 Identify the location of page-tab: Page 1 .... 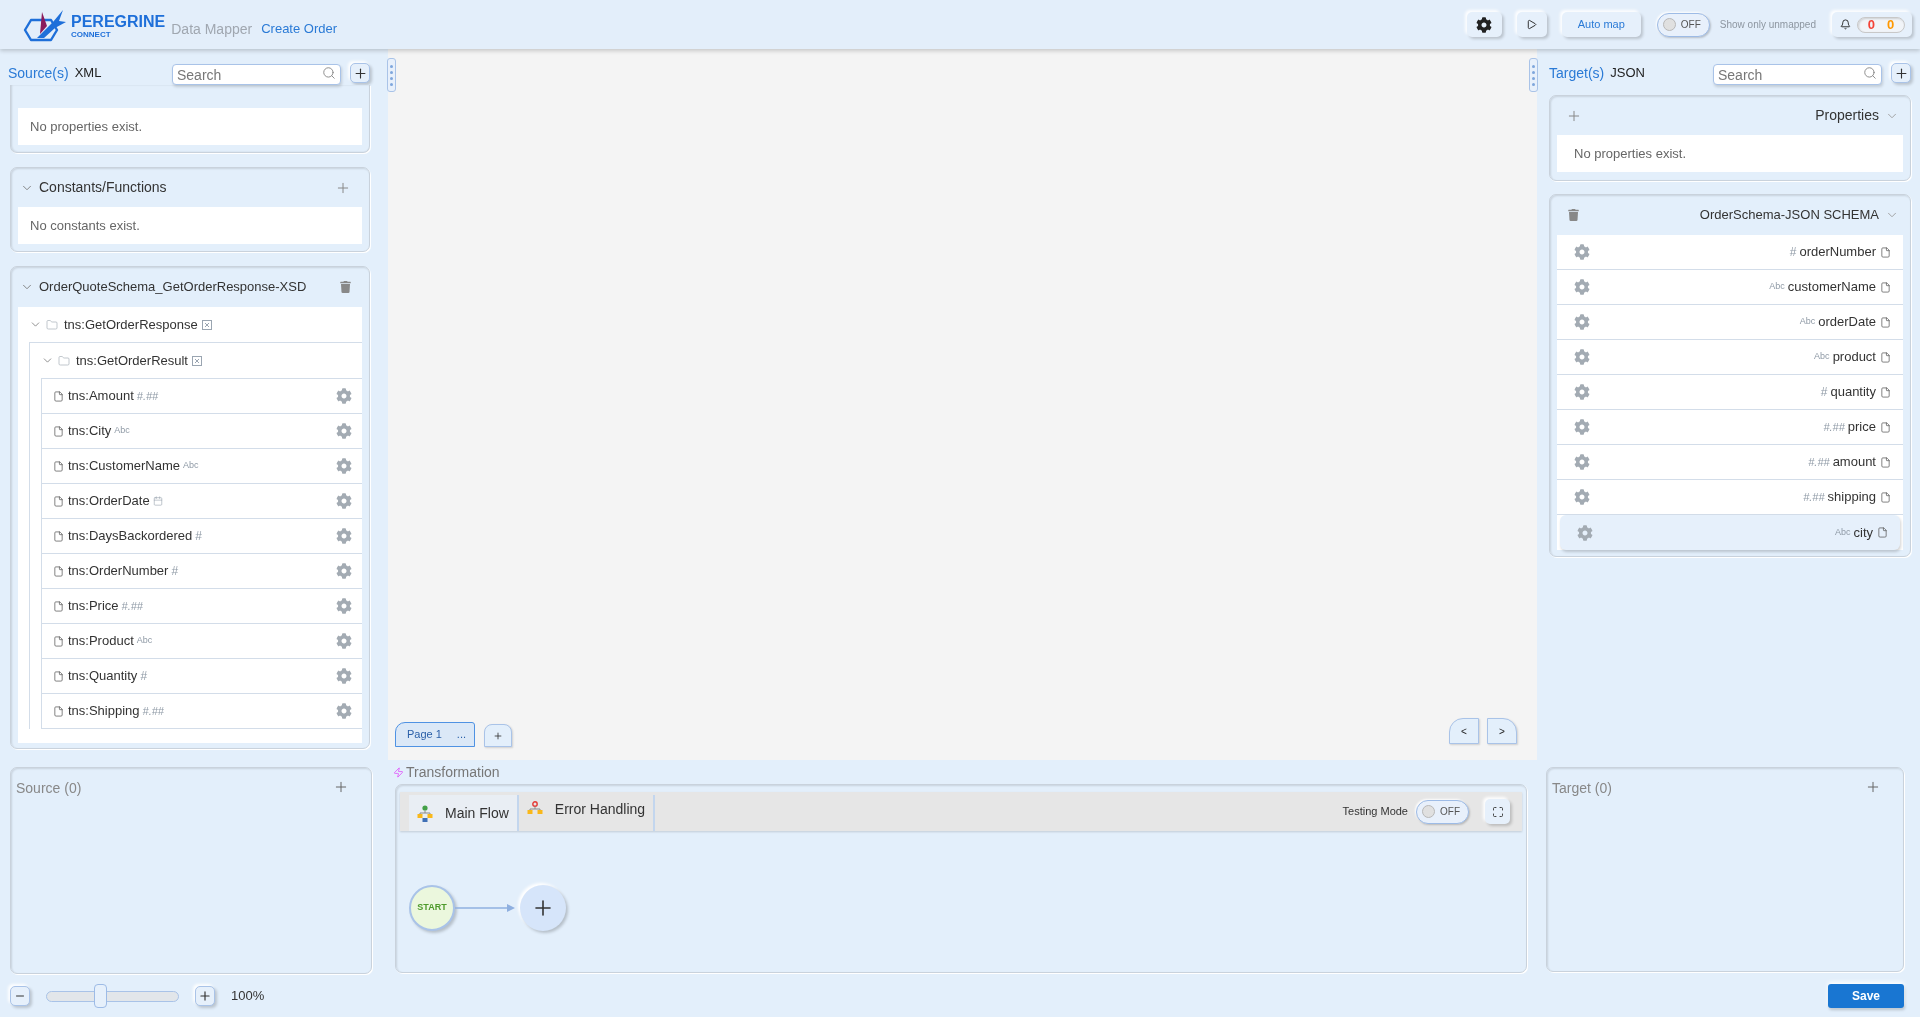
(435, 734).